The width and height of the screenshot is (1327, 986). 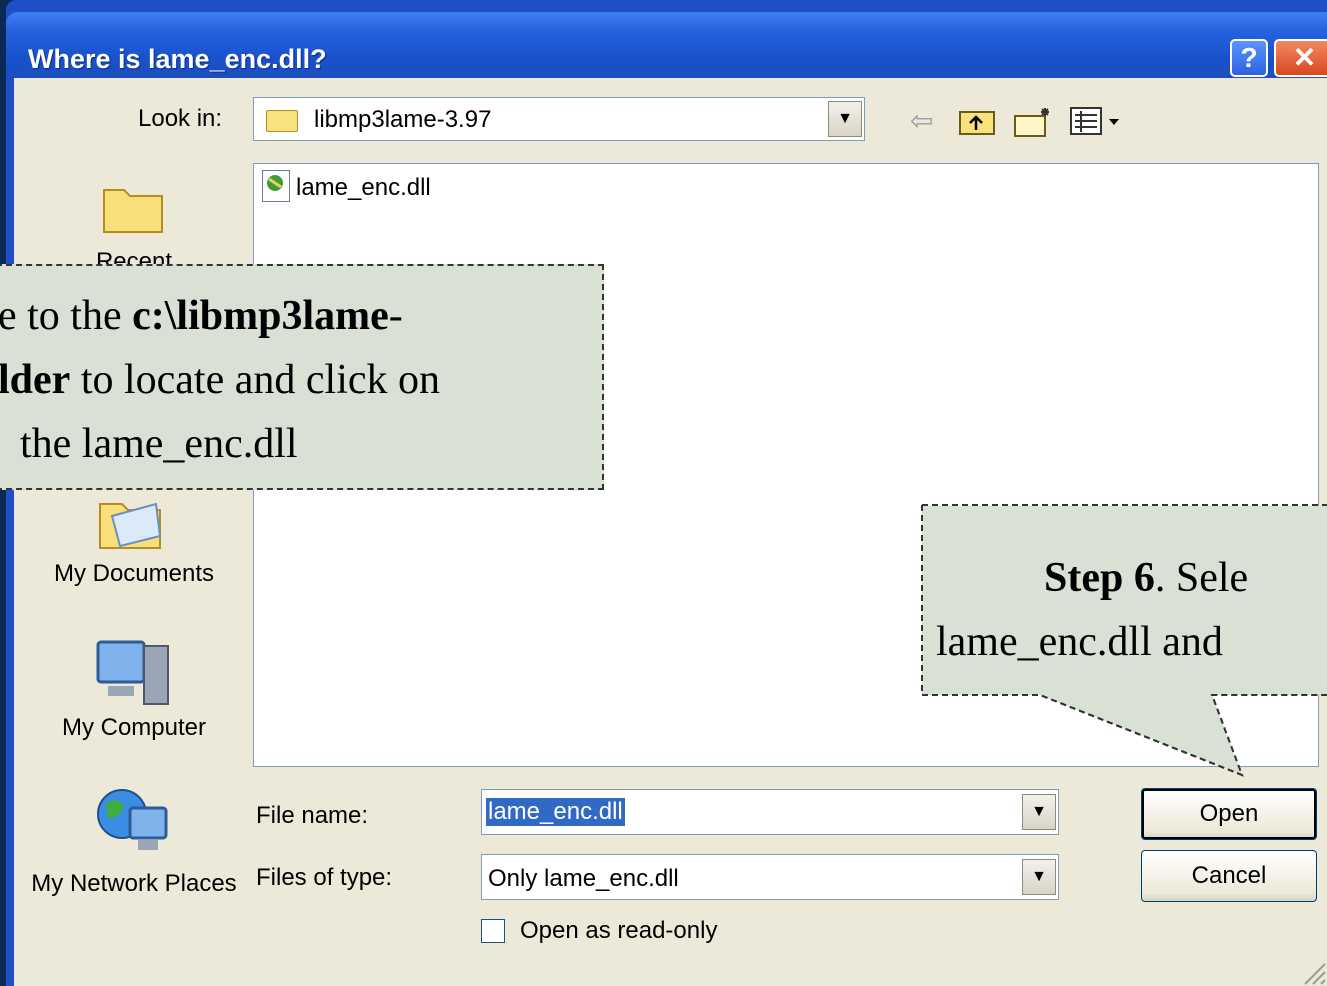 I want to click on dll-file-icon, so click(x=276, y=186).